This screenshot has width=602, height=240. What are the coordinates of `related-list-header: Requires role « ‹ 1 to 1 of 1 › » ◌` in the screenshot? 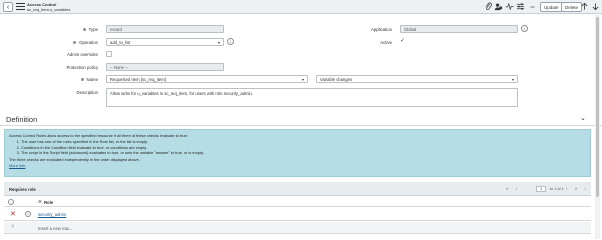 It's located at (297, 189).